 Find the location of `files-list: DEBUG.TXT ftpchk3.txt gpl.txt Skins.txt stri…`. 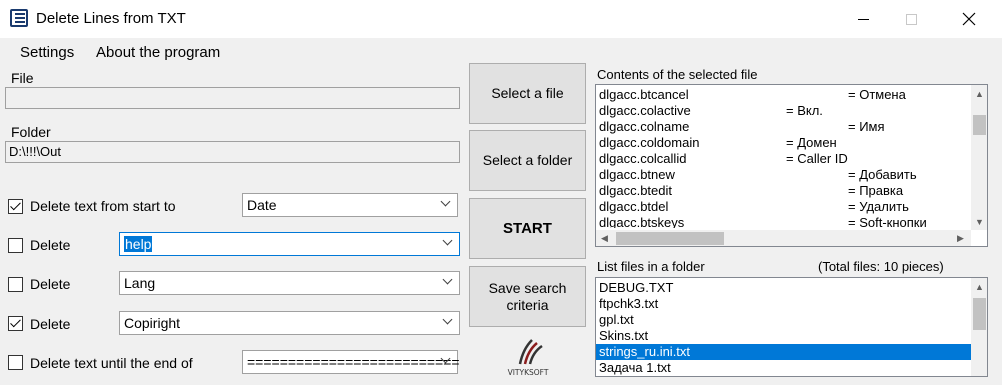

files-list: DEBUG.TXT ftpchk3.txt gpl.txt Skins.txt stri… is located at coordinates (783, 328).